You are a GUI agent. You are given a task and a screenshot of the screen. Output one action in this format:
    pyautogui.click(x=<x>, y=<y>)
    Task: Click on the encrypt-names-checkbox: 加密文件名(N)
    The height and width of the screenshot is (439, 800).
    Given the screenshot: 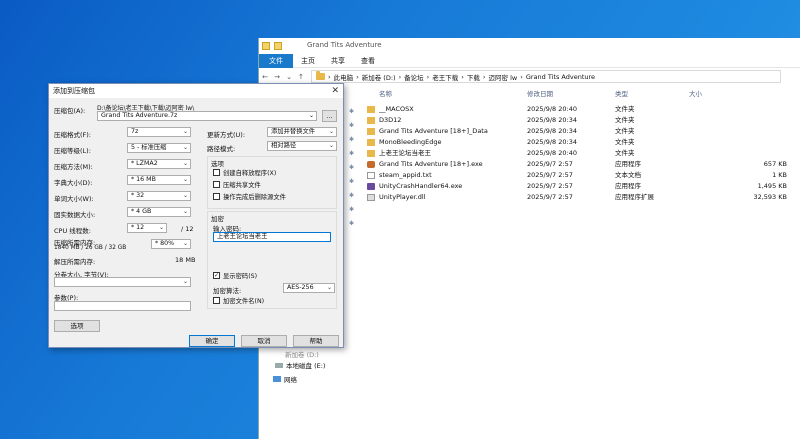 What is the action you would take?
    pyautogui.click(x=238, y=300)
    